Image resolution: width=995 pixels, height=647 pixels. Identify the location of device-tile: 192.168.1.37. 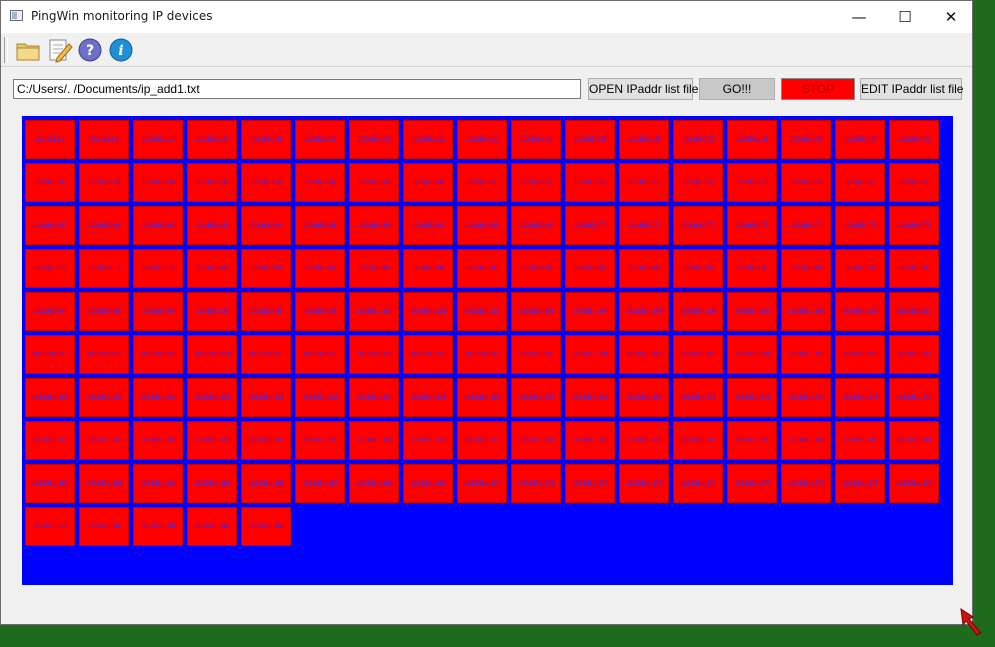
(698, 139).